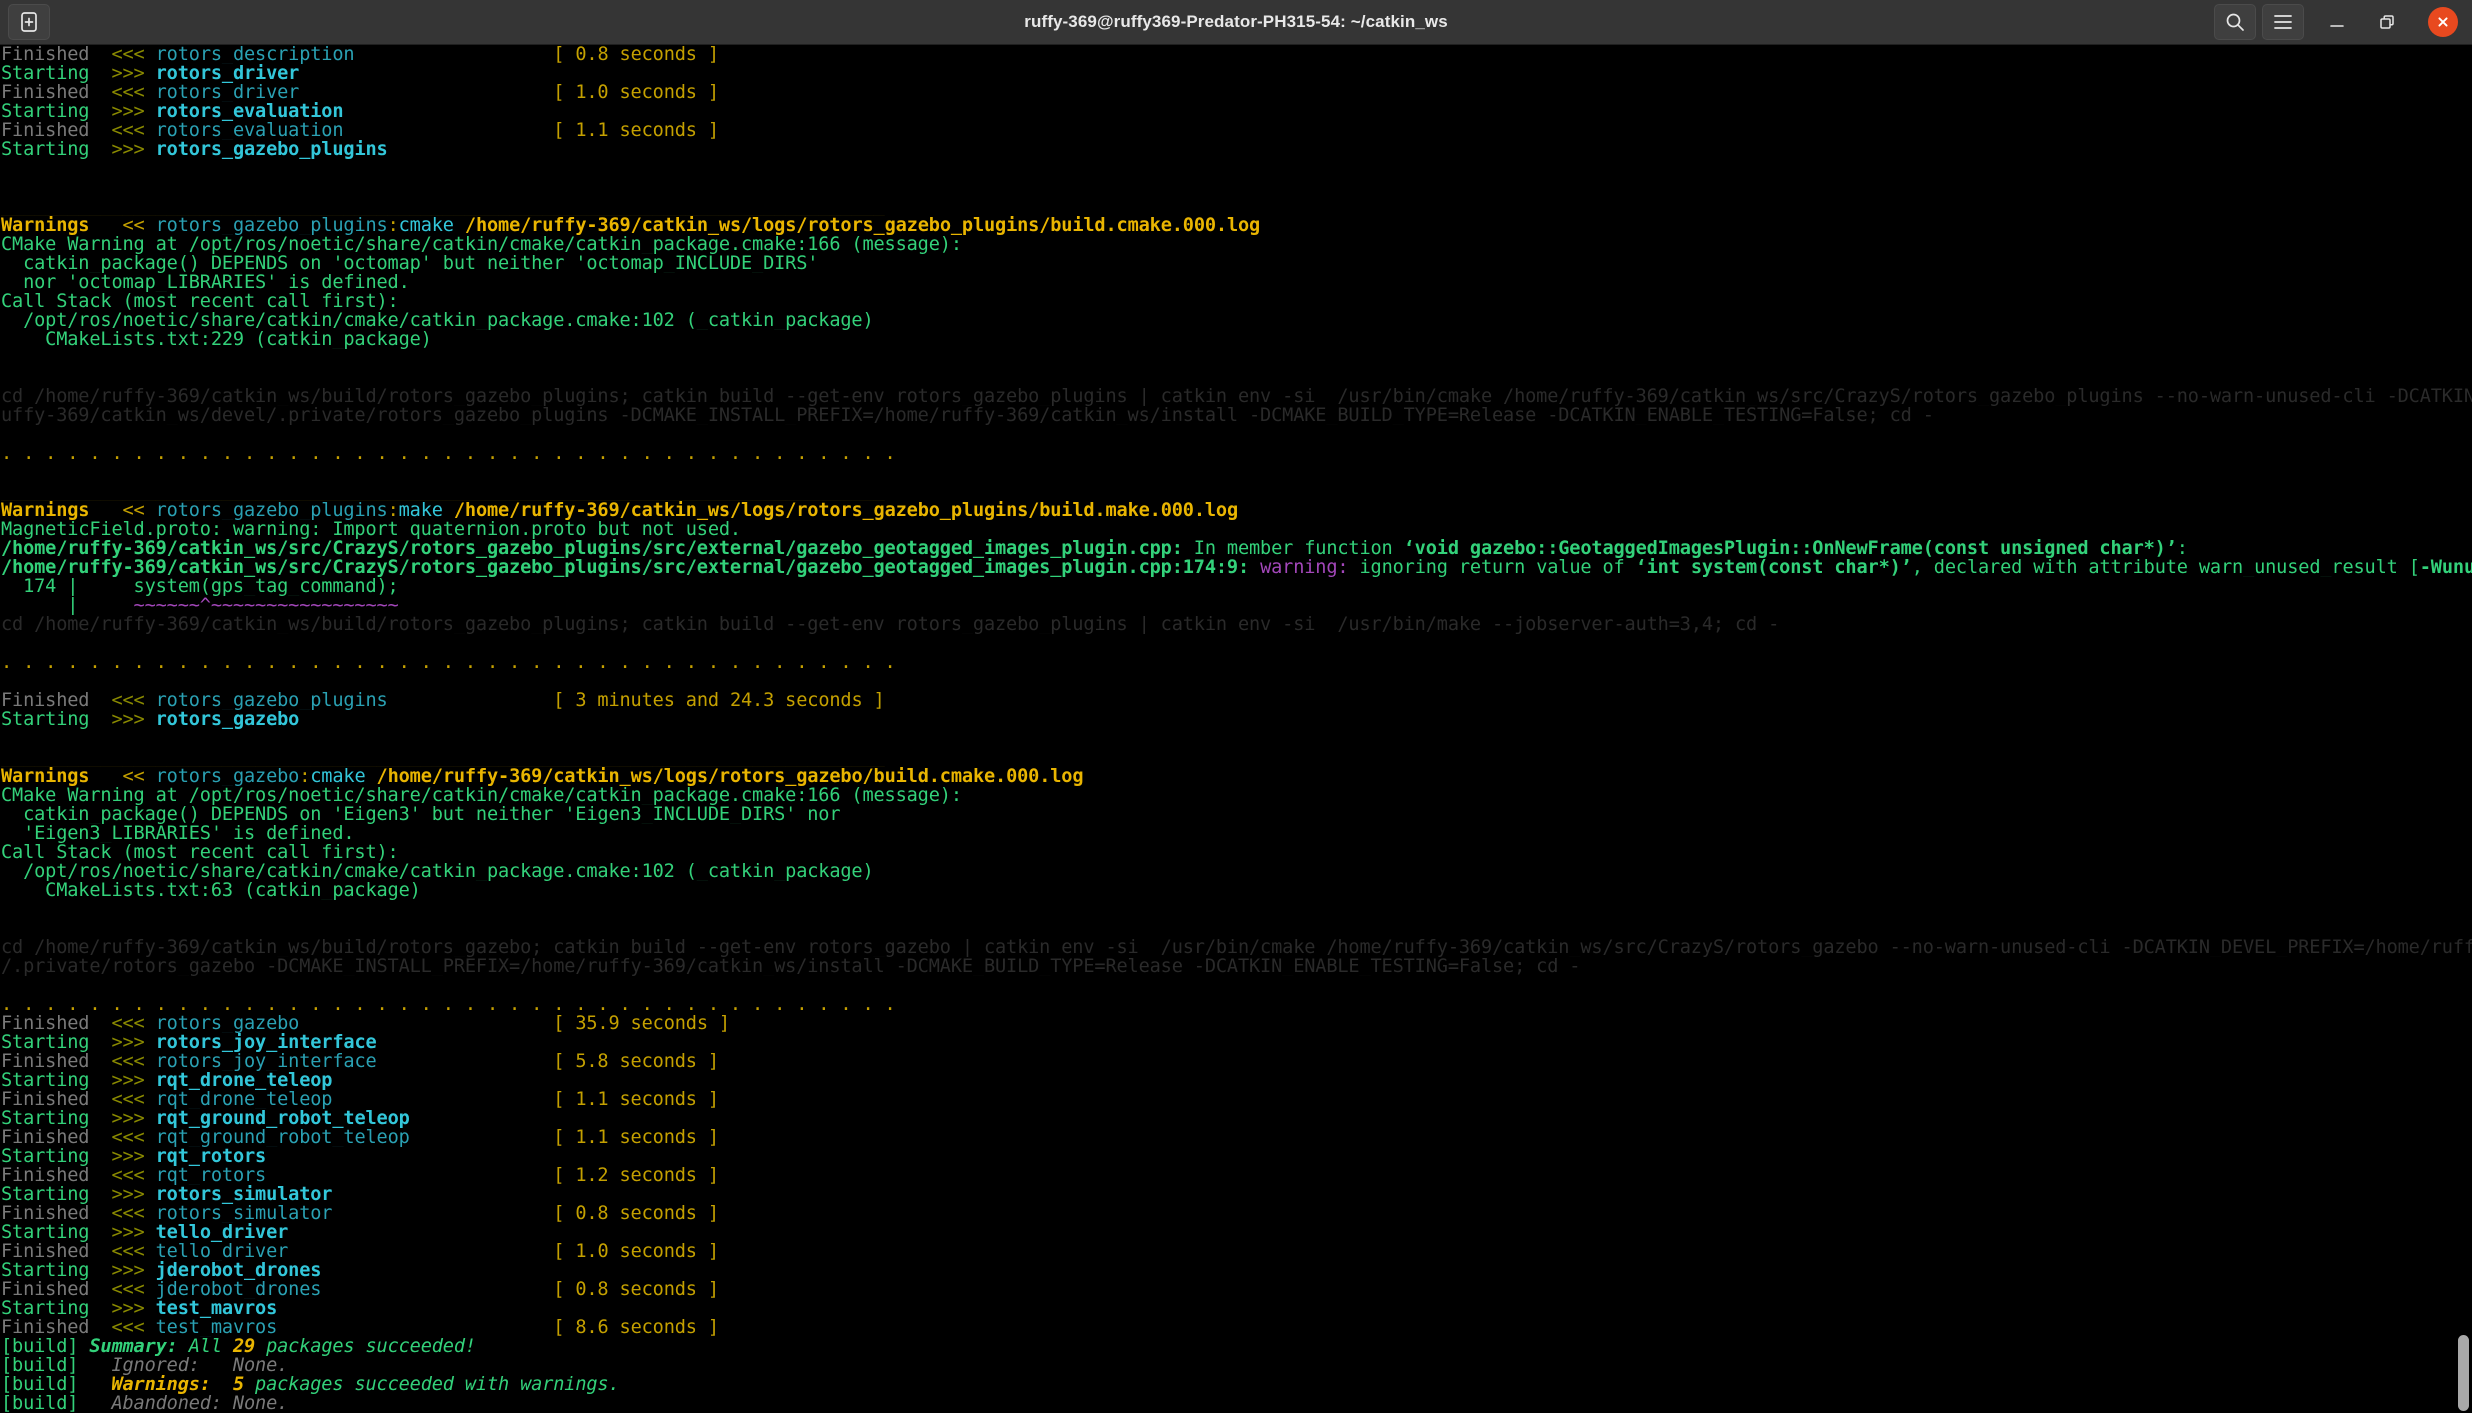 The width and height of the screenshot is (2472, 1413). What do you see at coordinates (1236, 149) in the screenshot?
I see `terminal-line: Starting >>> rotors_gazebo_plugins` at bounding box center [1236, 149].